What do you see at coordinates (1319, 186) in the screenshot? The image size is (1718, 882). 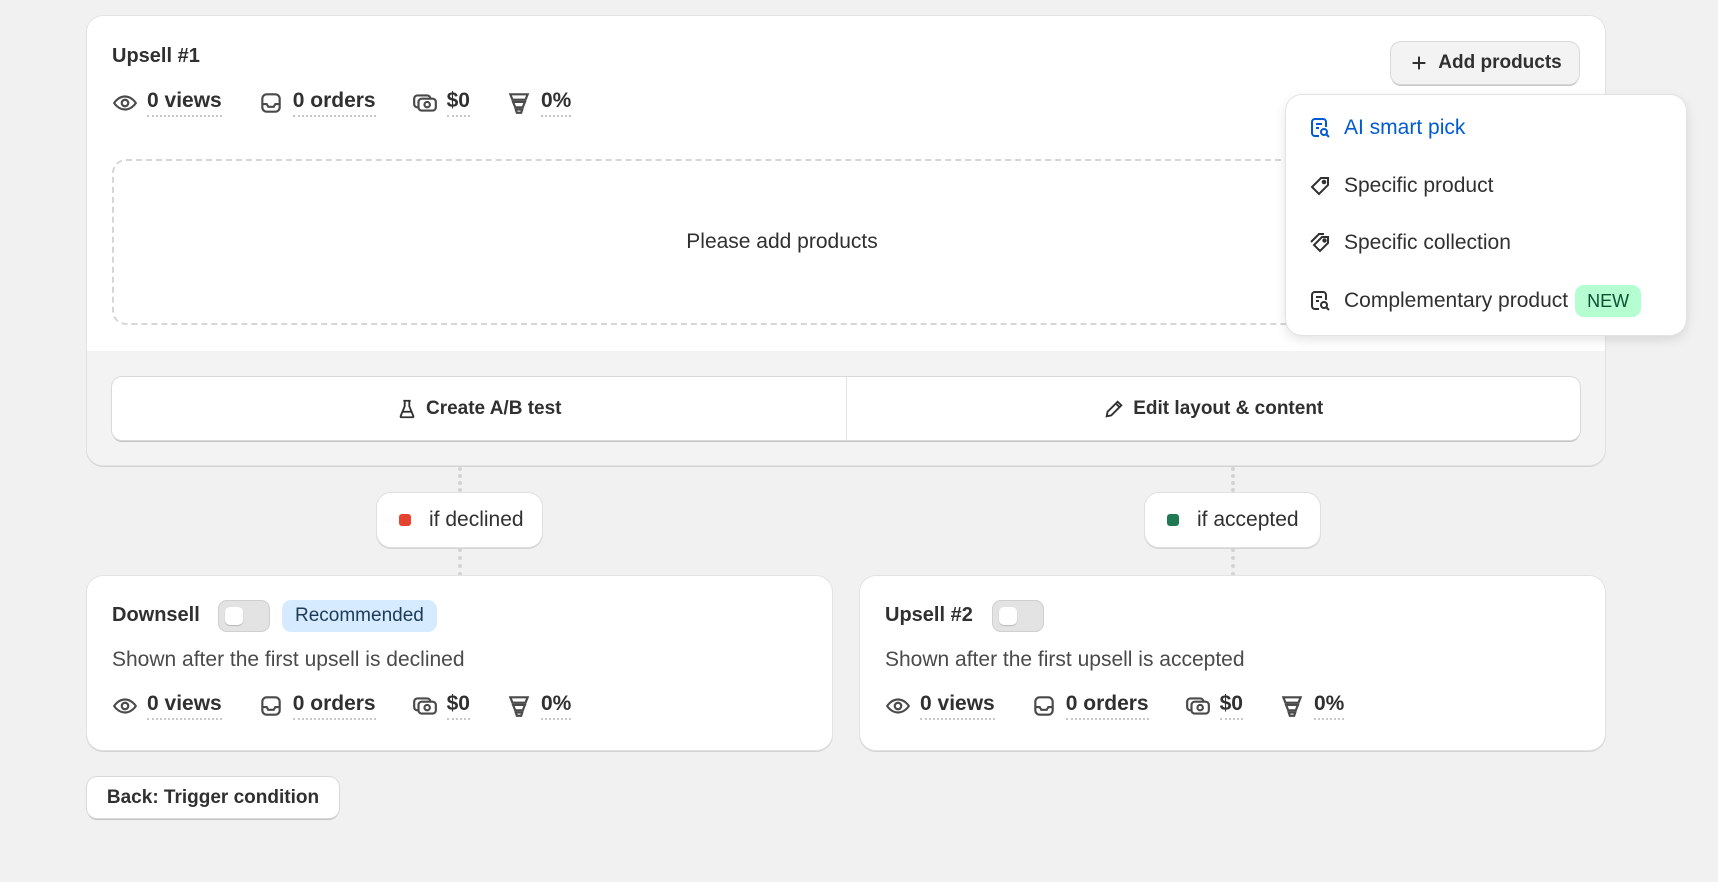 I see `tag-icon` at bounding box center [1319, 186].